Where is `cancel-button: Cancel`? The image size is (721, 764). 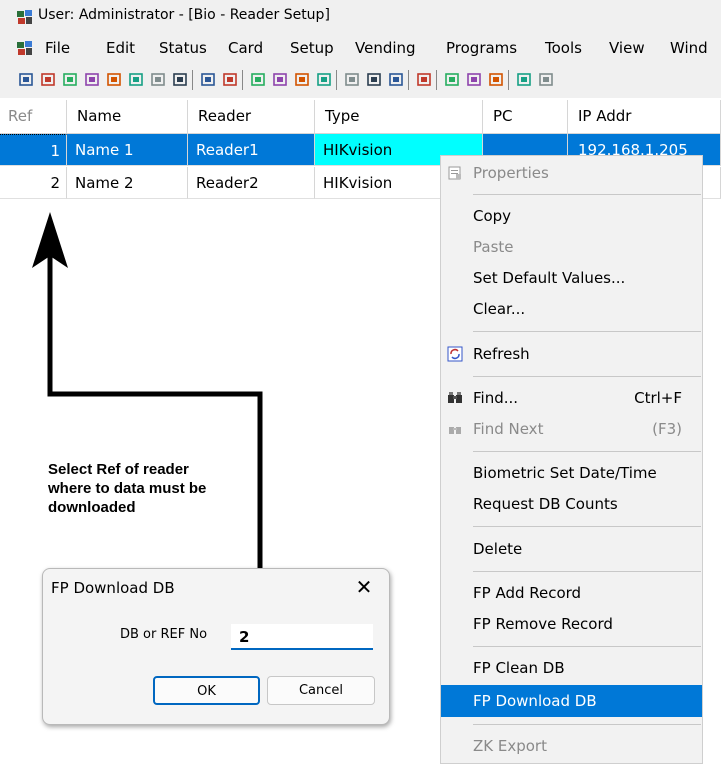 cancel-button: Cancel is located at coordinates (321, 690).